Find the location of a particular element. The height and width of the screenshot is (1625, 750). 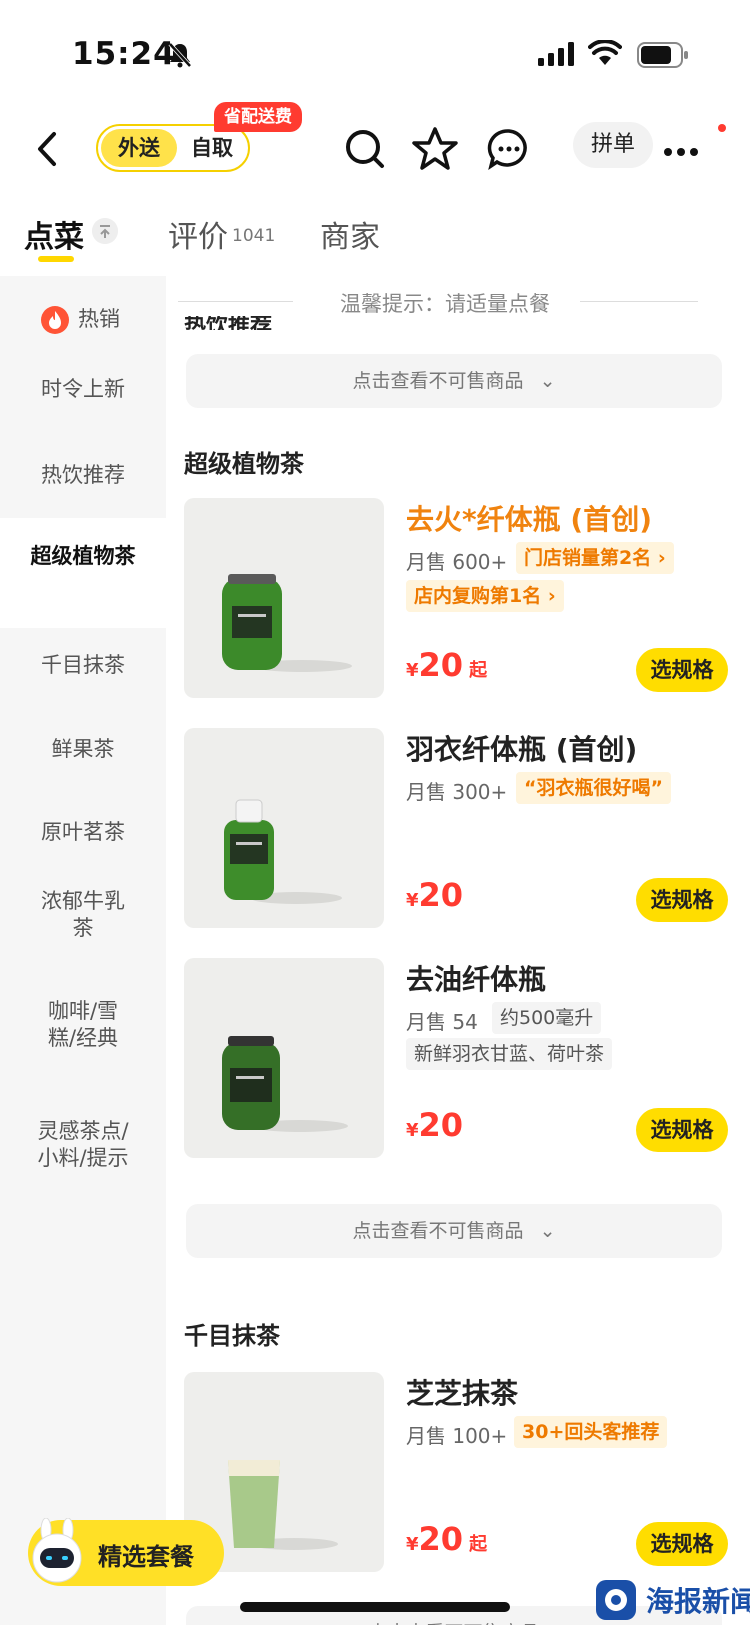

sidebar-item-matcha: 千目抹茶 is located at coordinates (83, 665).